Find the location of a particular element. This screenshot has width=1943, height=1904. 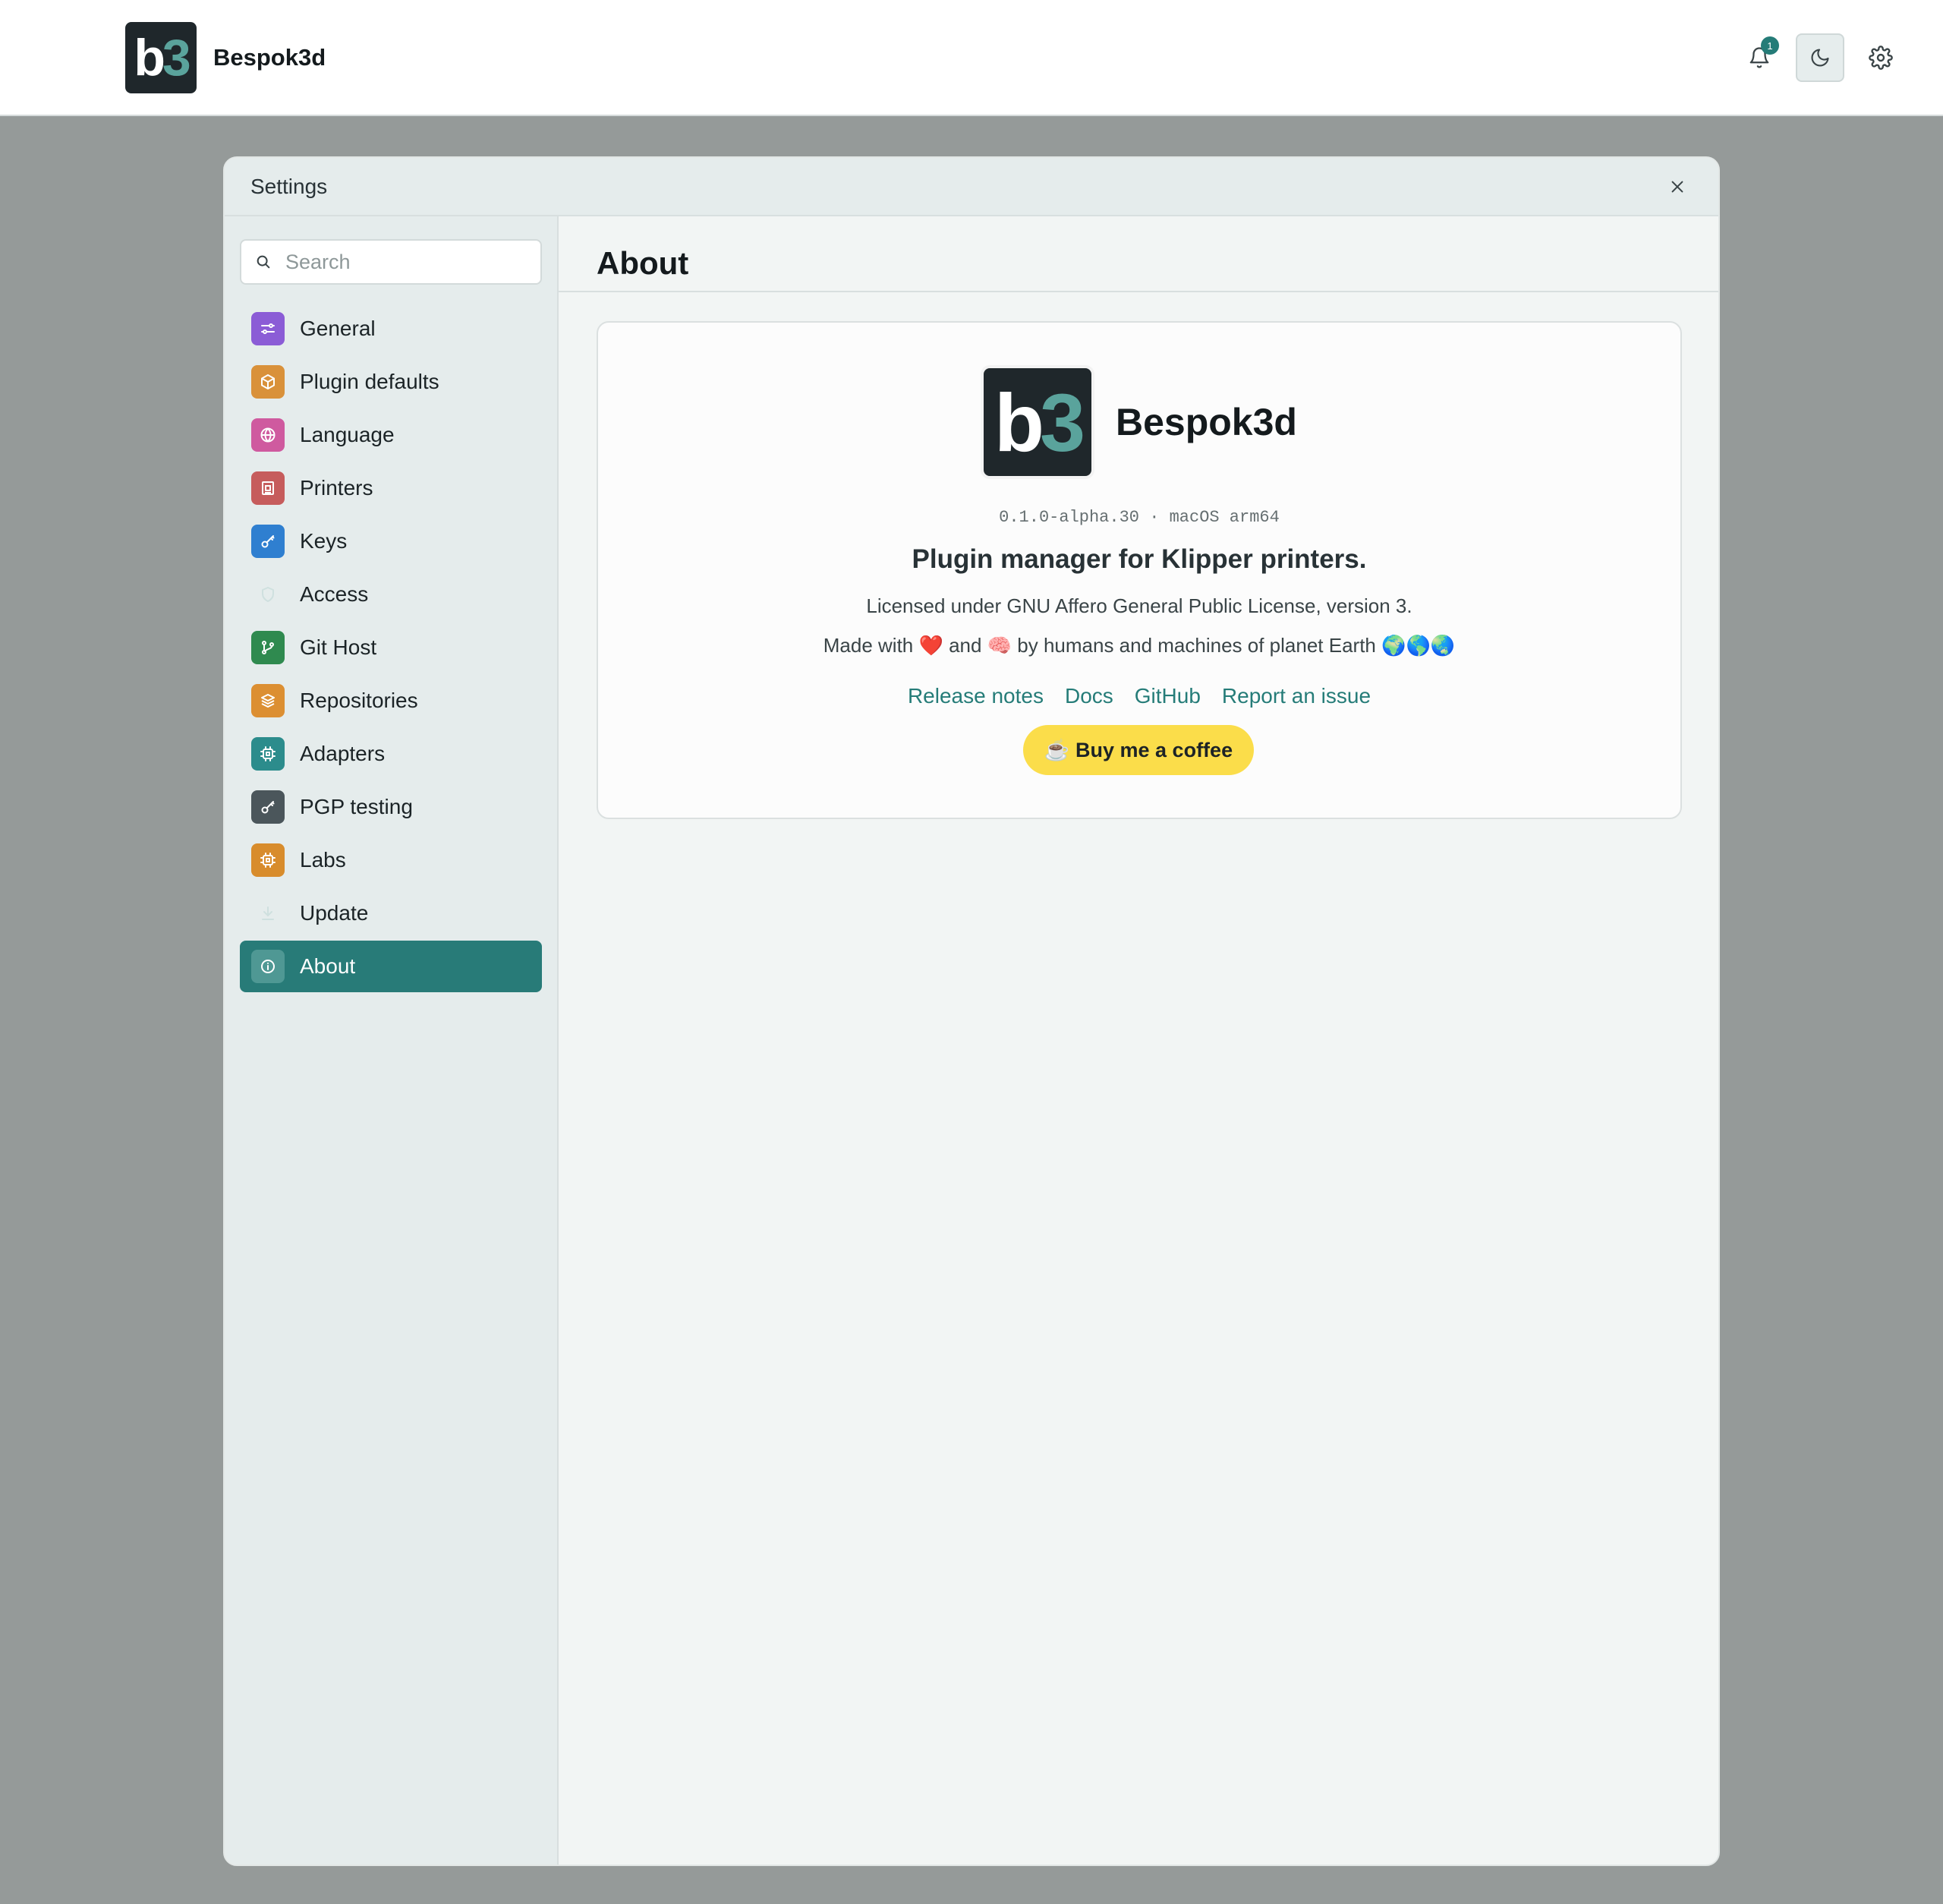

app-logo-large: b3 is located at coordinates (1037, 422).